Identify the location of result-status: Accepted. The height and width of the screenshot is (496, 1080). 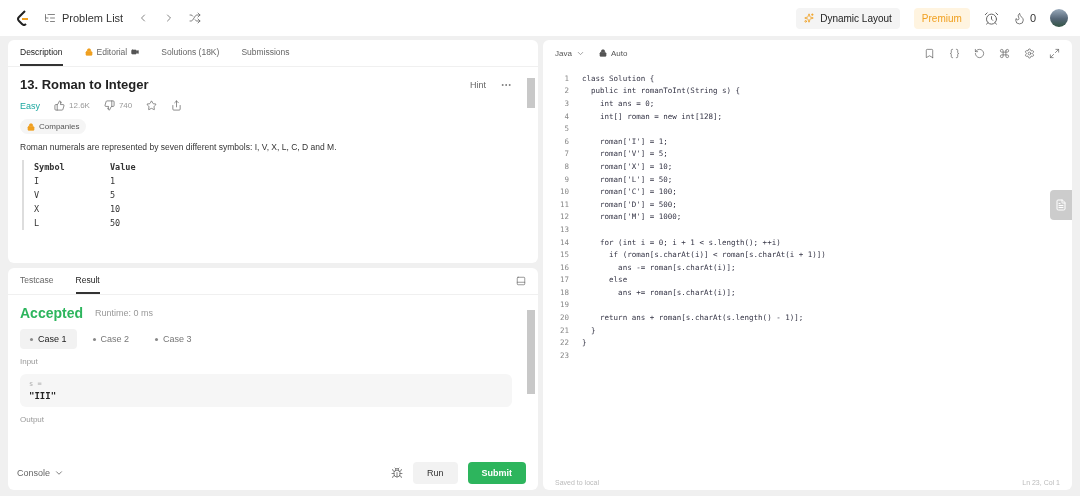
(52, 313).